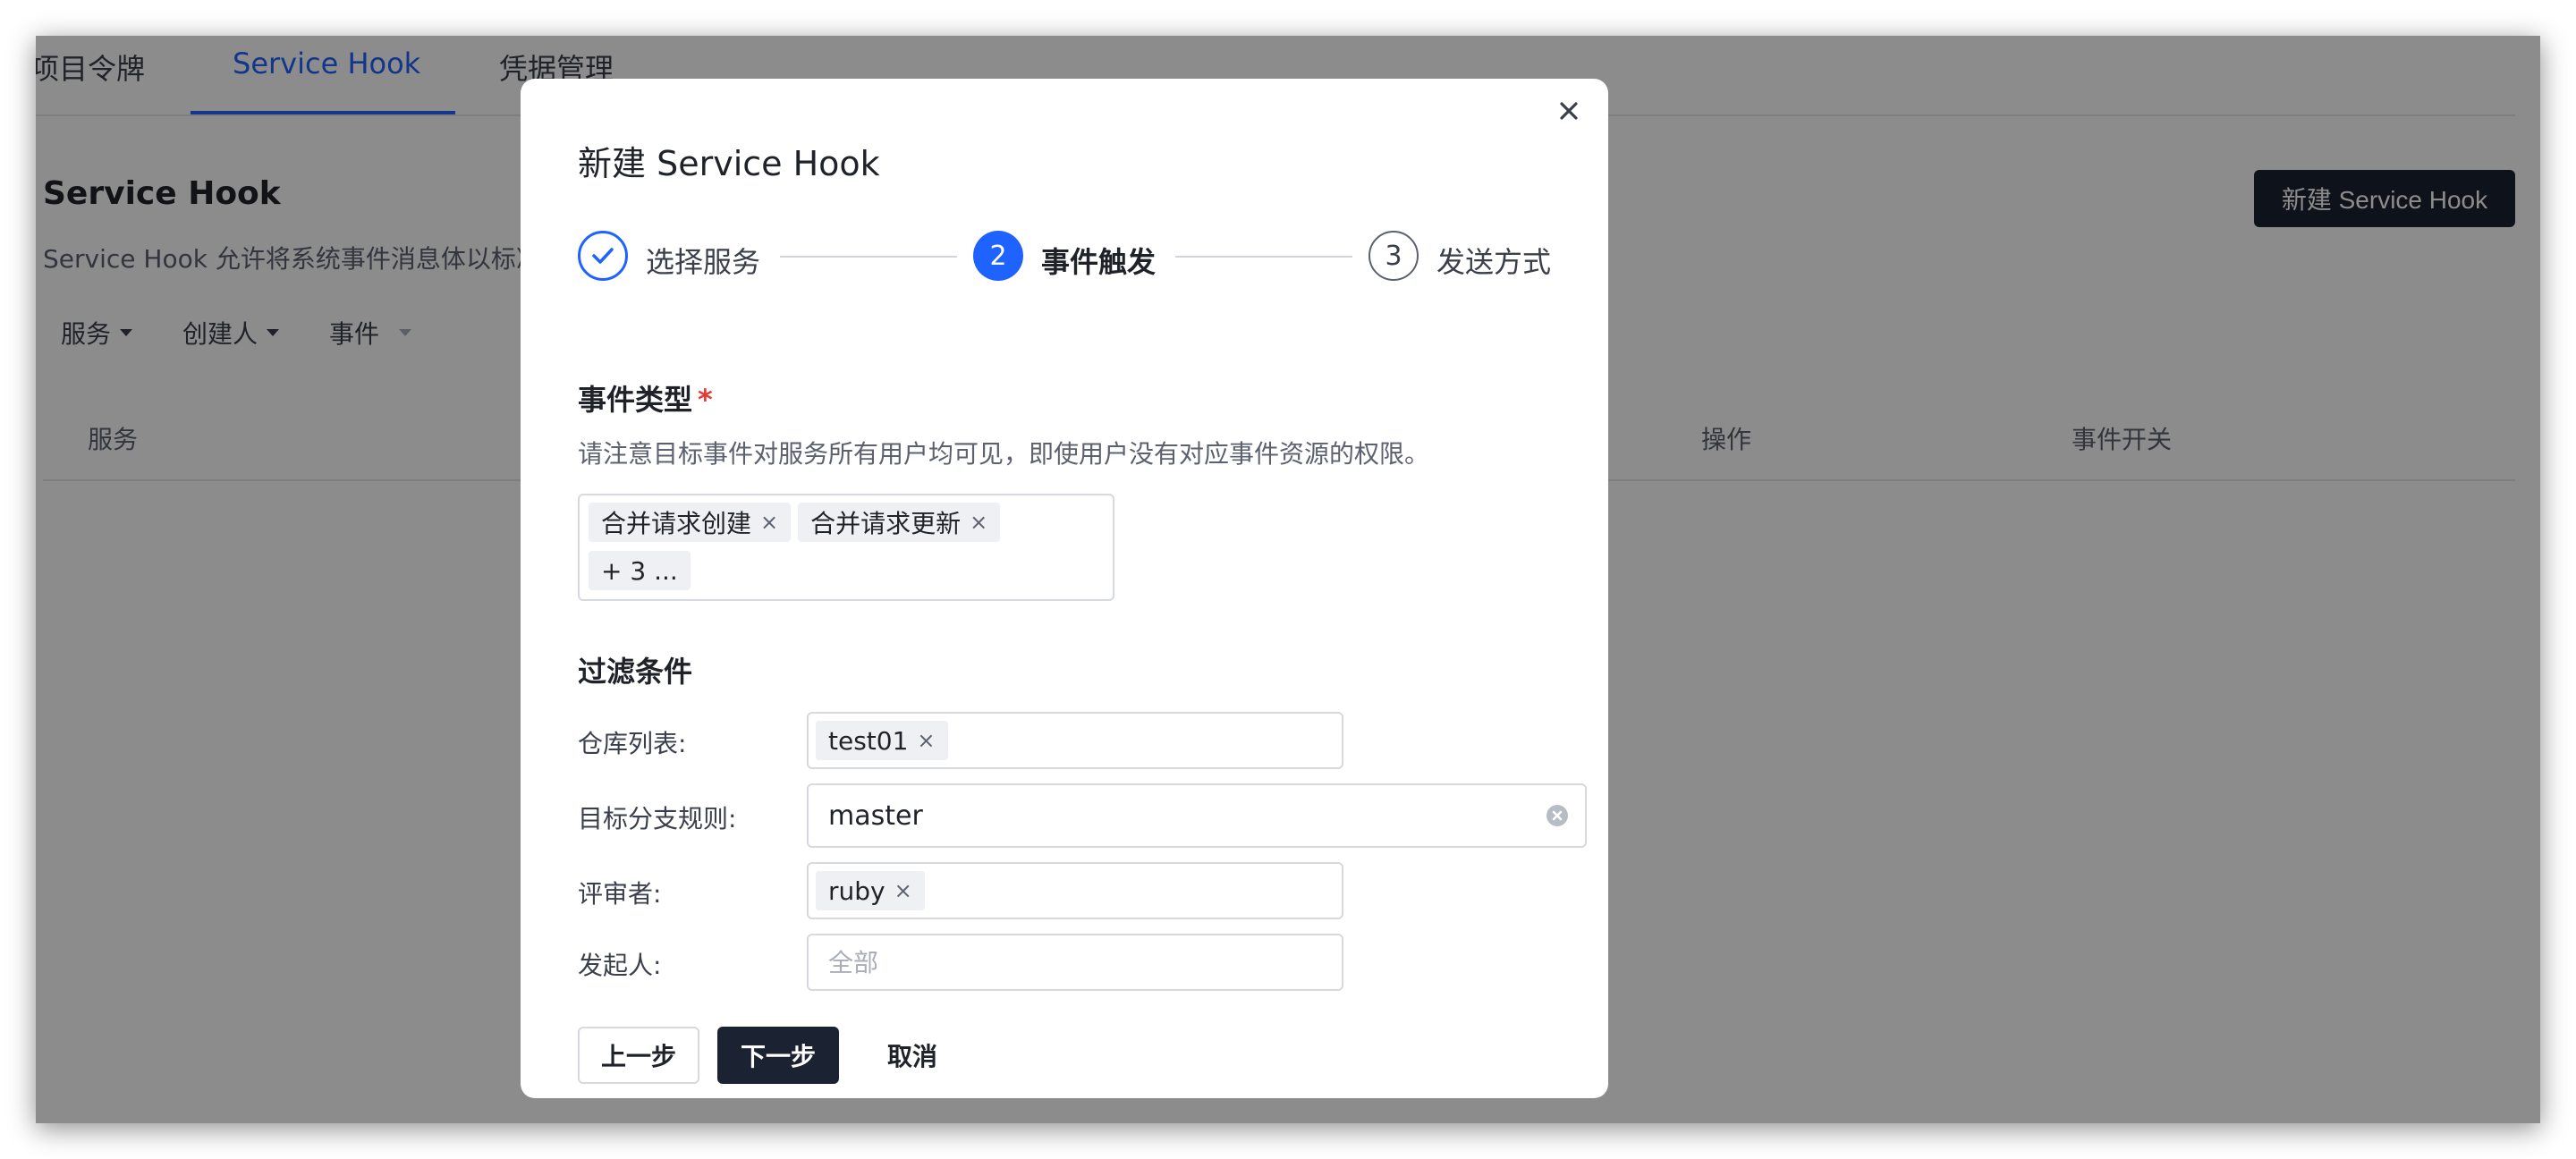  Describe the element at coordinates (676, 523) in the screenshot. I see `tag-label: 合并请求创建` at that location.